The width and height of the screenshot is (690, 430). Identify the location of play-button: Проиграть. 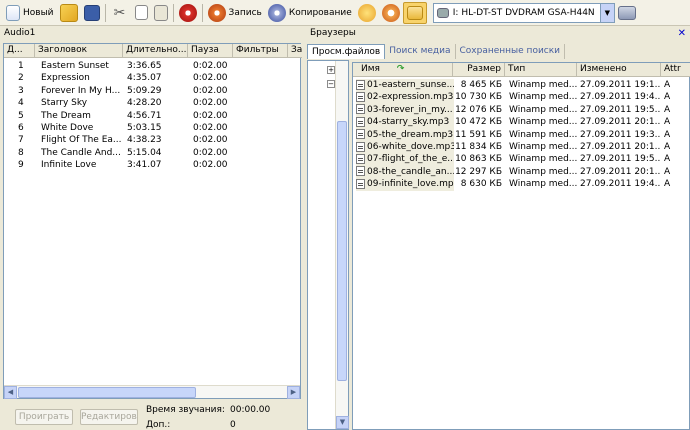
(44, 417).